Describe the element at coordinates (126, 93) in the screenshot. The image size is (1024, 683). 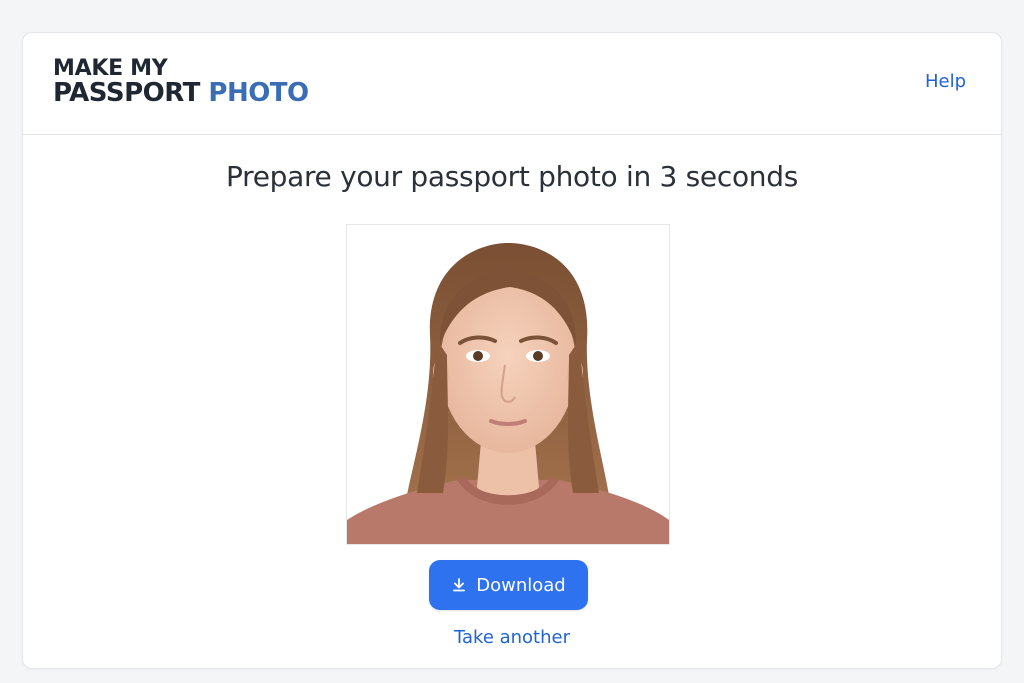
I see `logo-passport: PASSPORT` at that location.